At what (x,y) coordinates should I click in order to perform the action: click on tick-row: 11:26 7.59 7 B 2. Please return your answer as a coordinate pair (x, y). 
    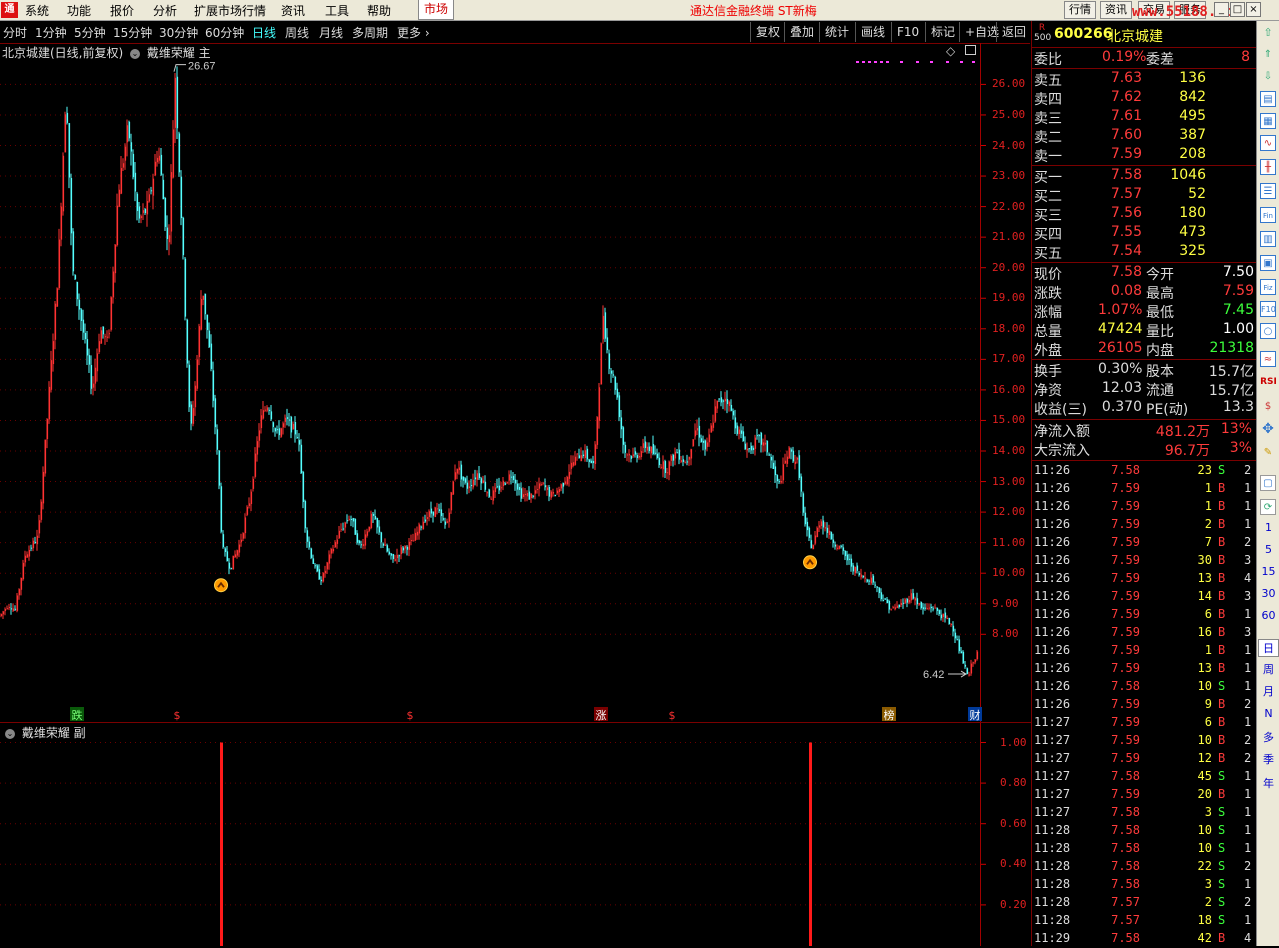
    Looking at the image, I should click on (1144, 543).